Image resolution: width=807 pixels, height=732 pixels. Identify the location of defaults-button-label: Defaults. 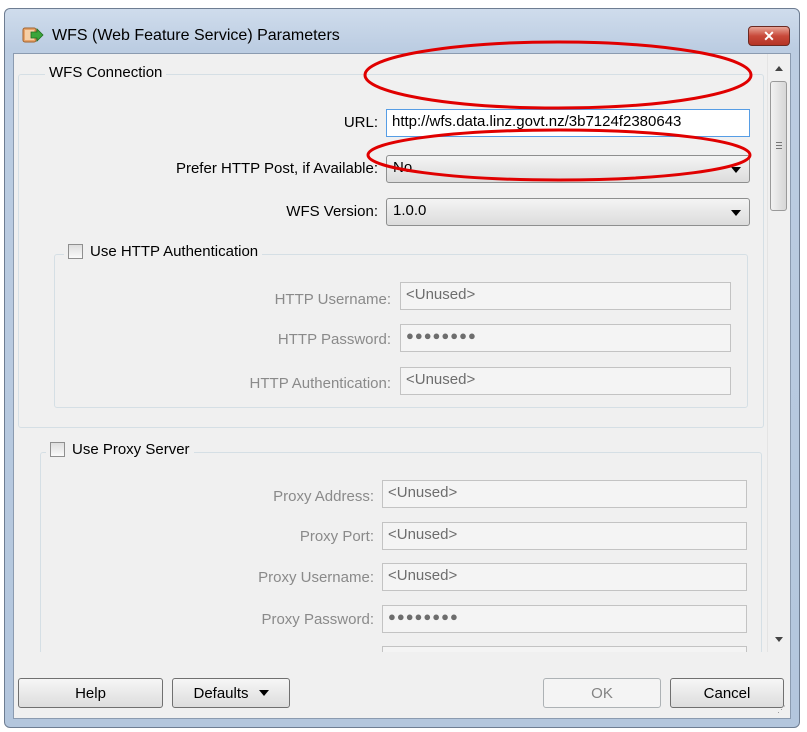
(221, 693).